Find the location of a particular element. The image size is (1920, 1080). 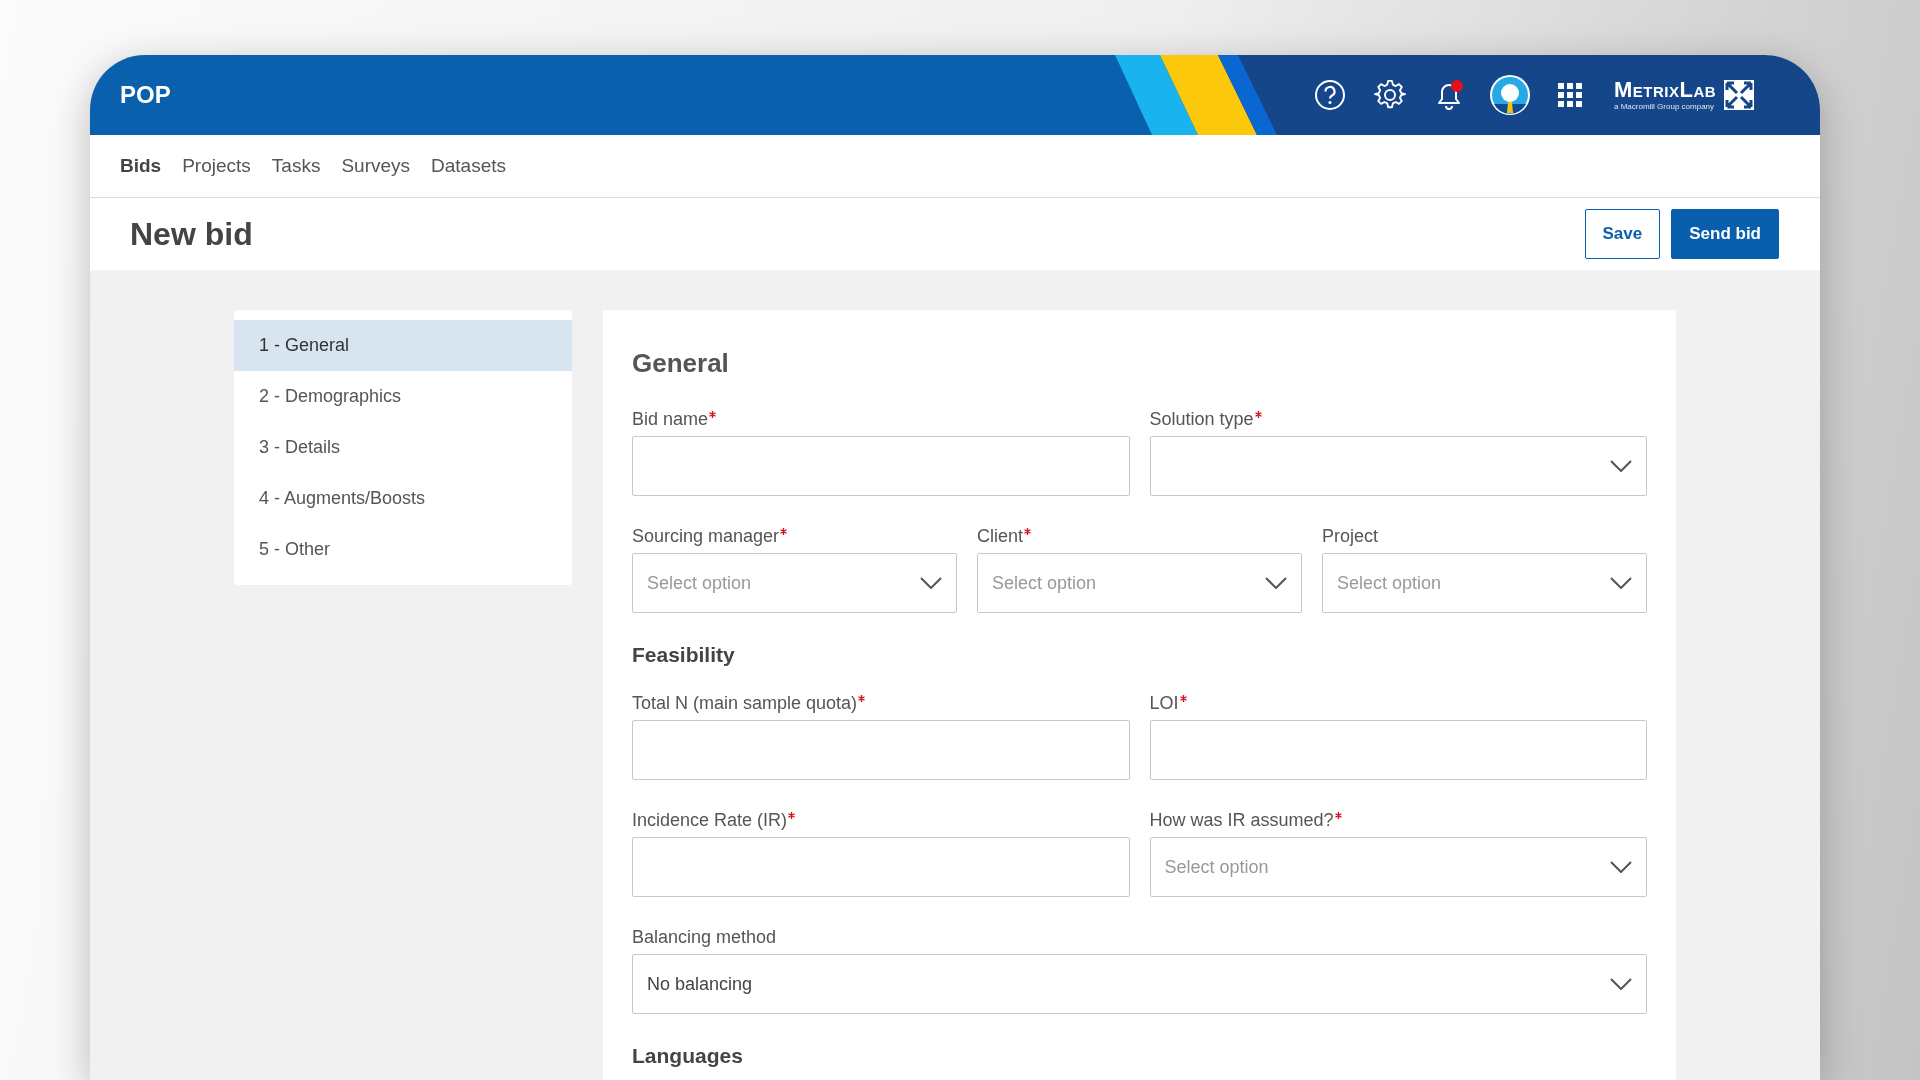

field-label: Client is located at coordinates (1000, 536).